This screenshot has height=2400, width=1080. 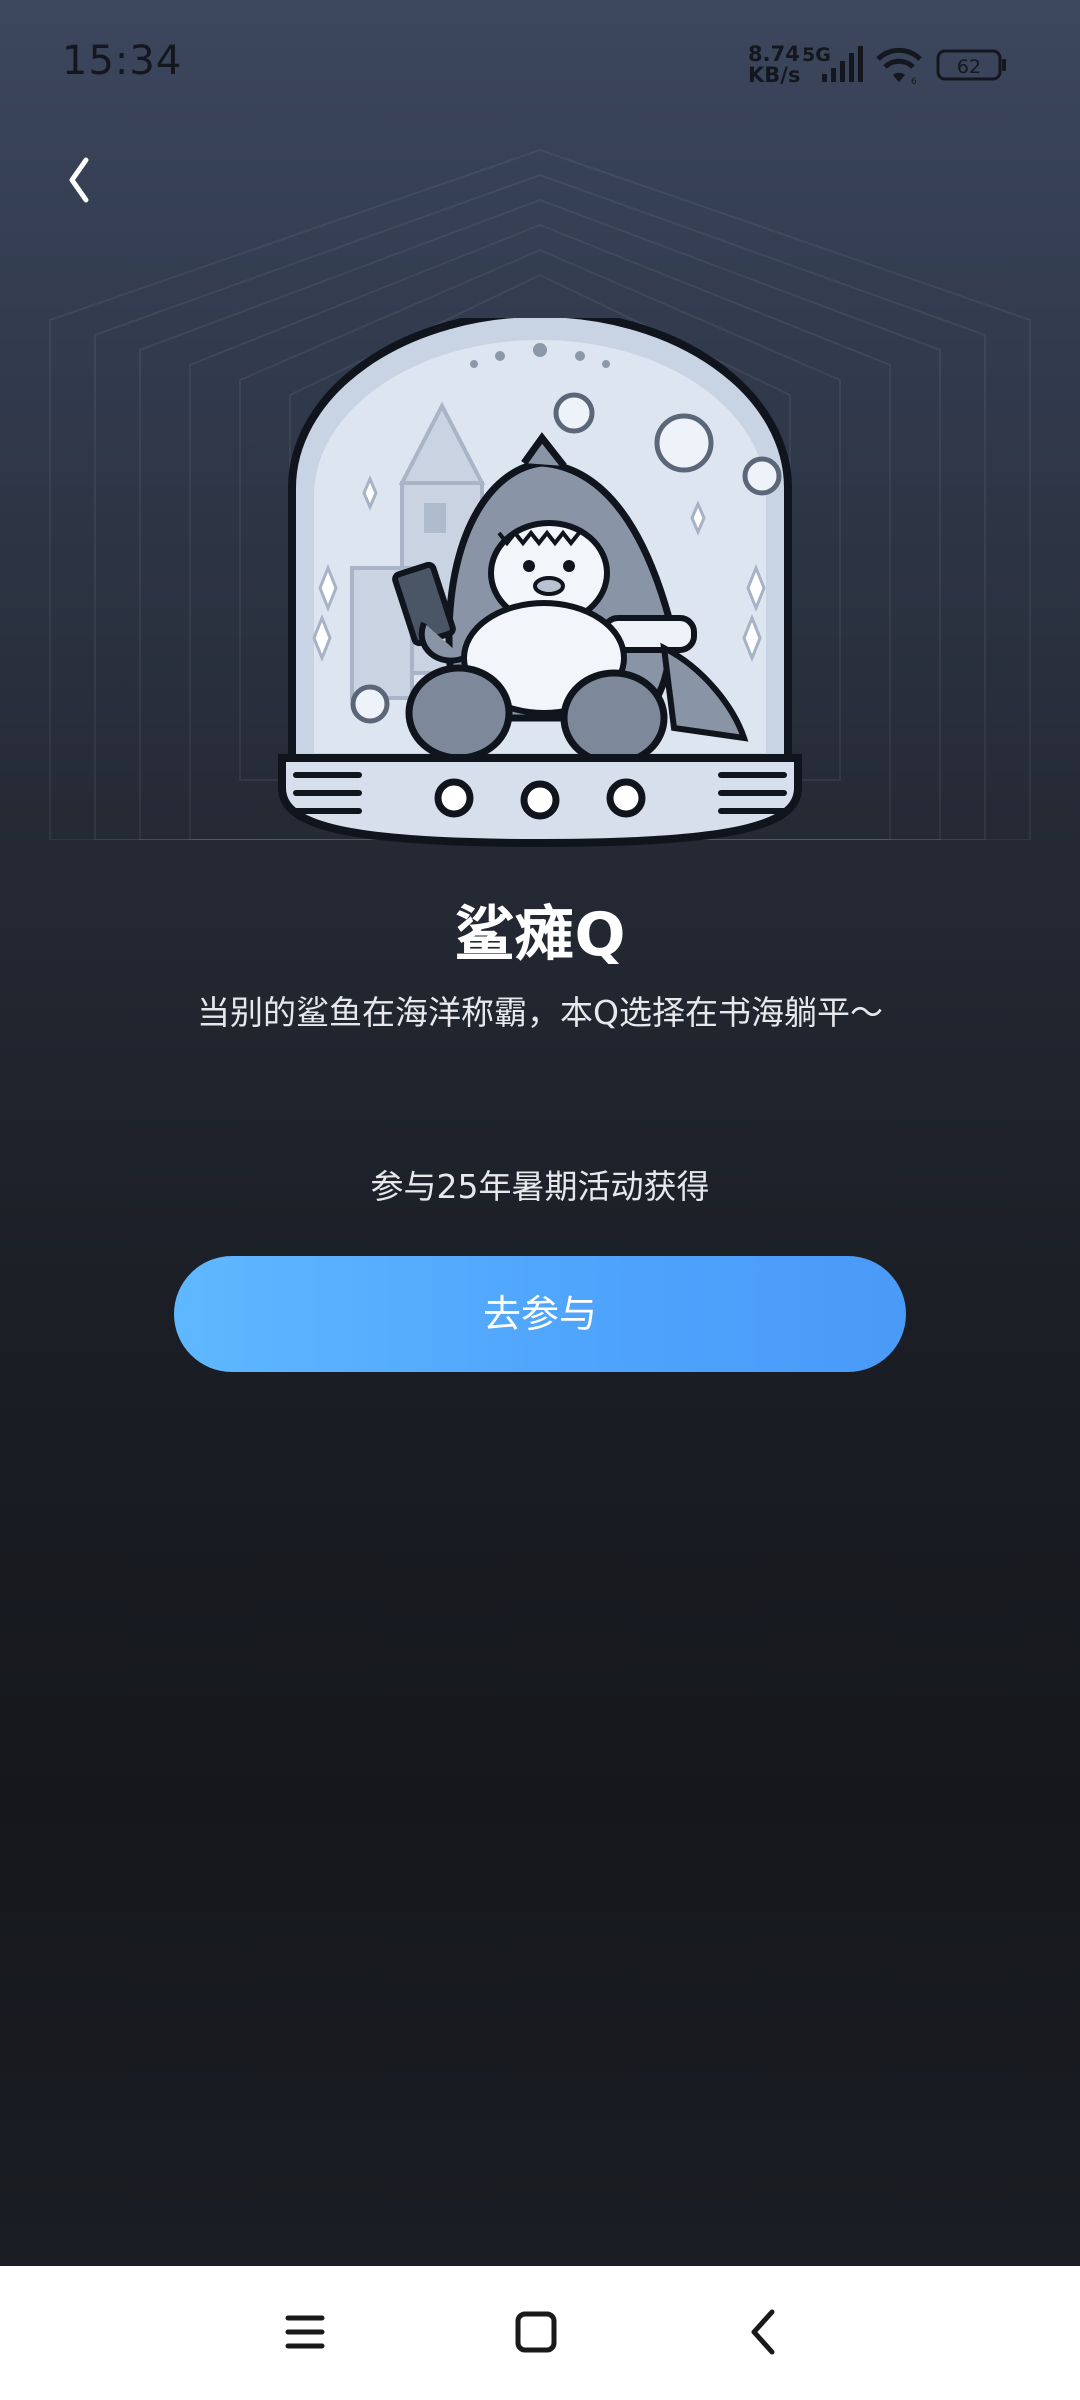 I want to click on system-nav-bar, so click(x=540, y=2333).